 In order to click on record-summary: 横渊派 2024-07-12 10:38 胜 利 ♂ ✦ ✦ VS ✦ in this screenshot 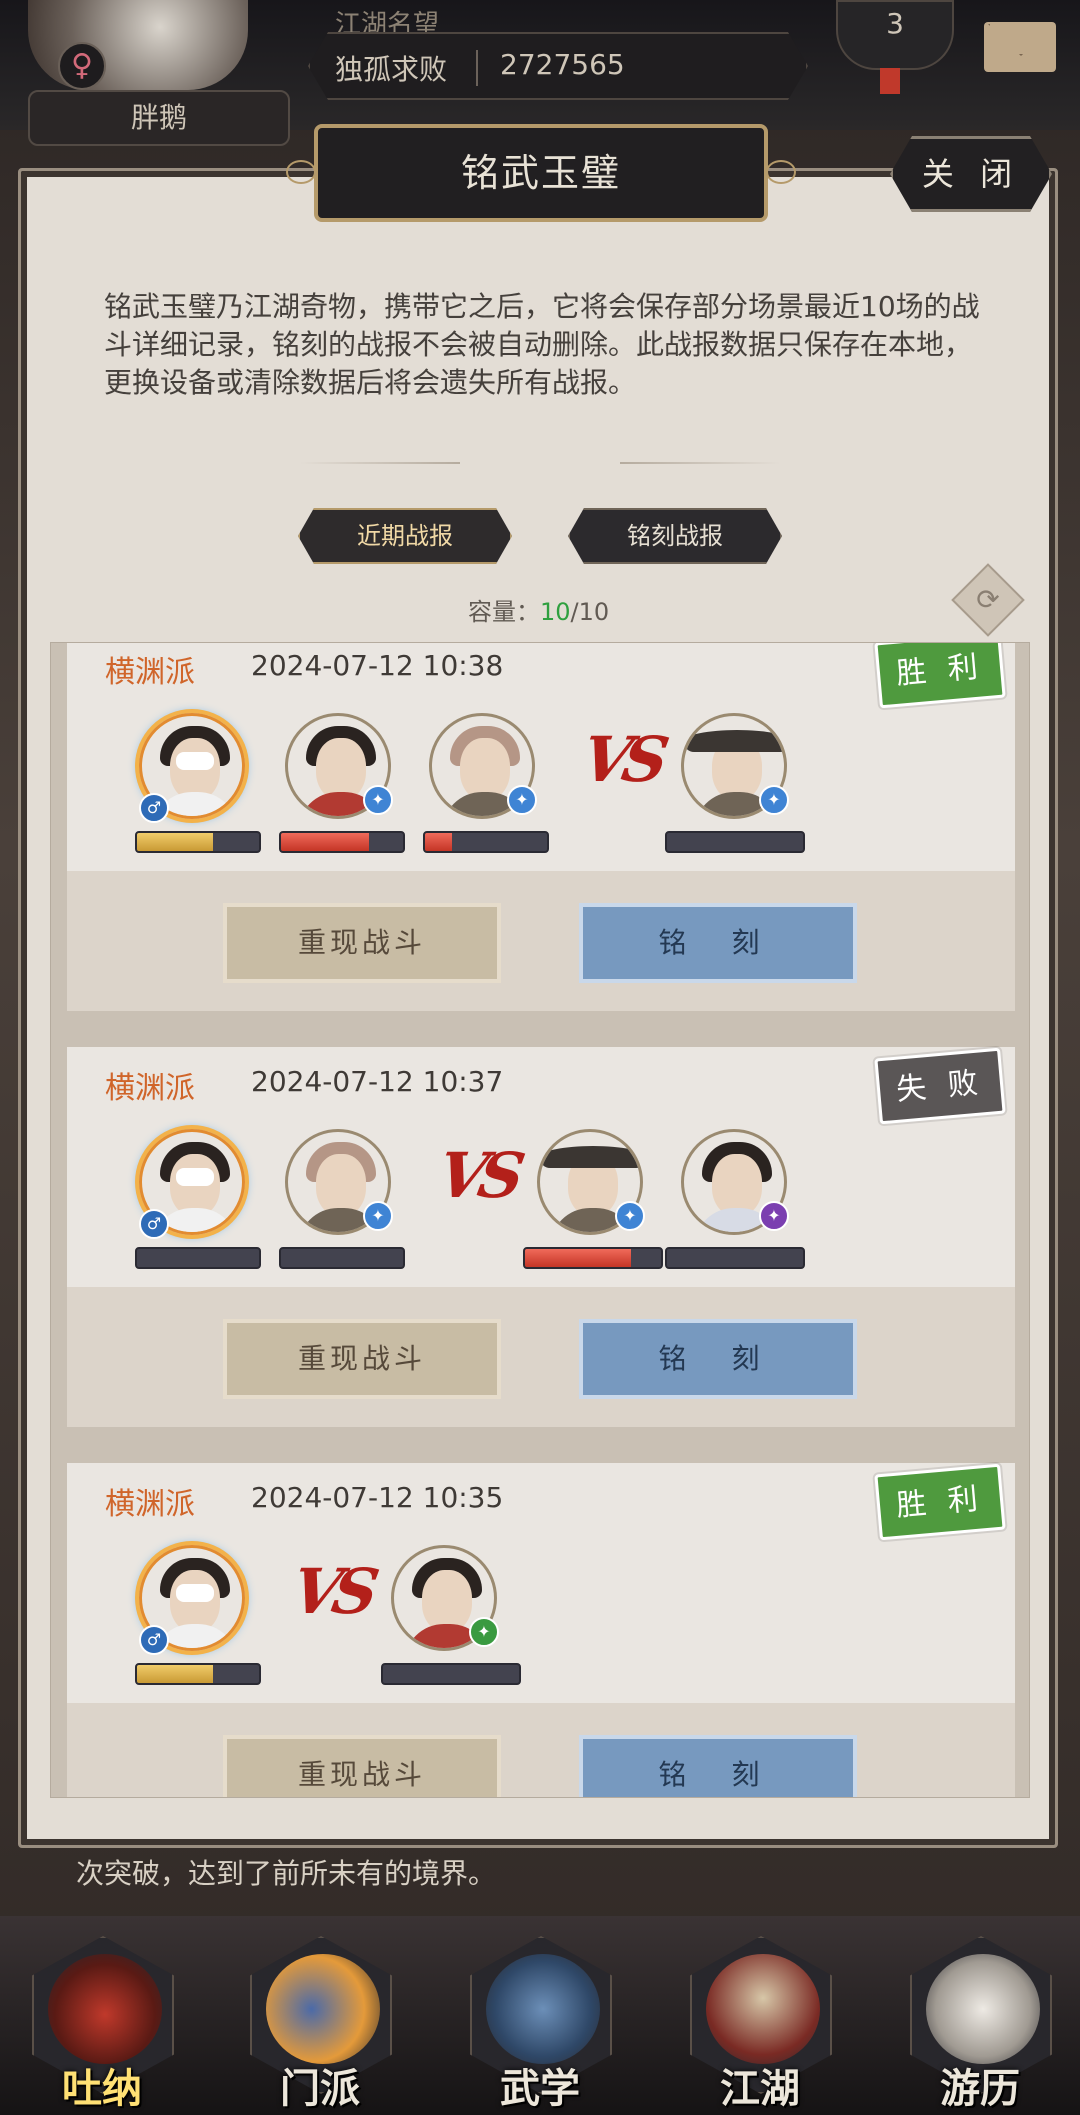, I will do `click(541, 757)`.